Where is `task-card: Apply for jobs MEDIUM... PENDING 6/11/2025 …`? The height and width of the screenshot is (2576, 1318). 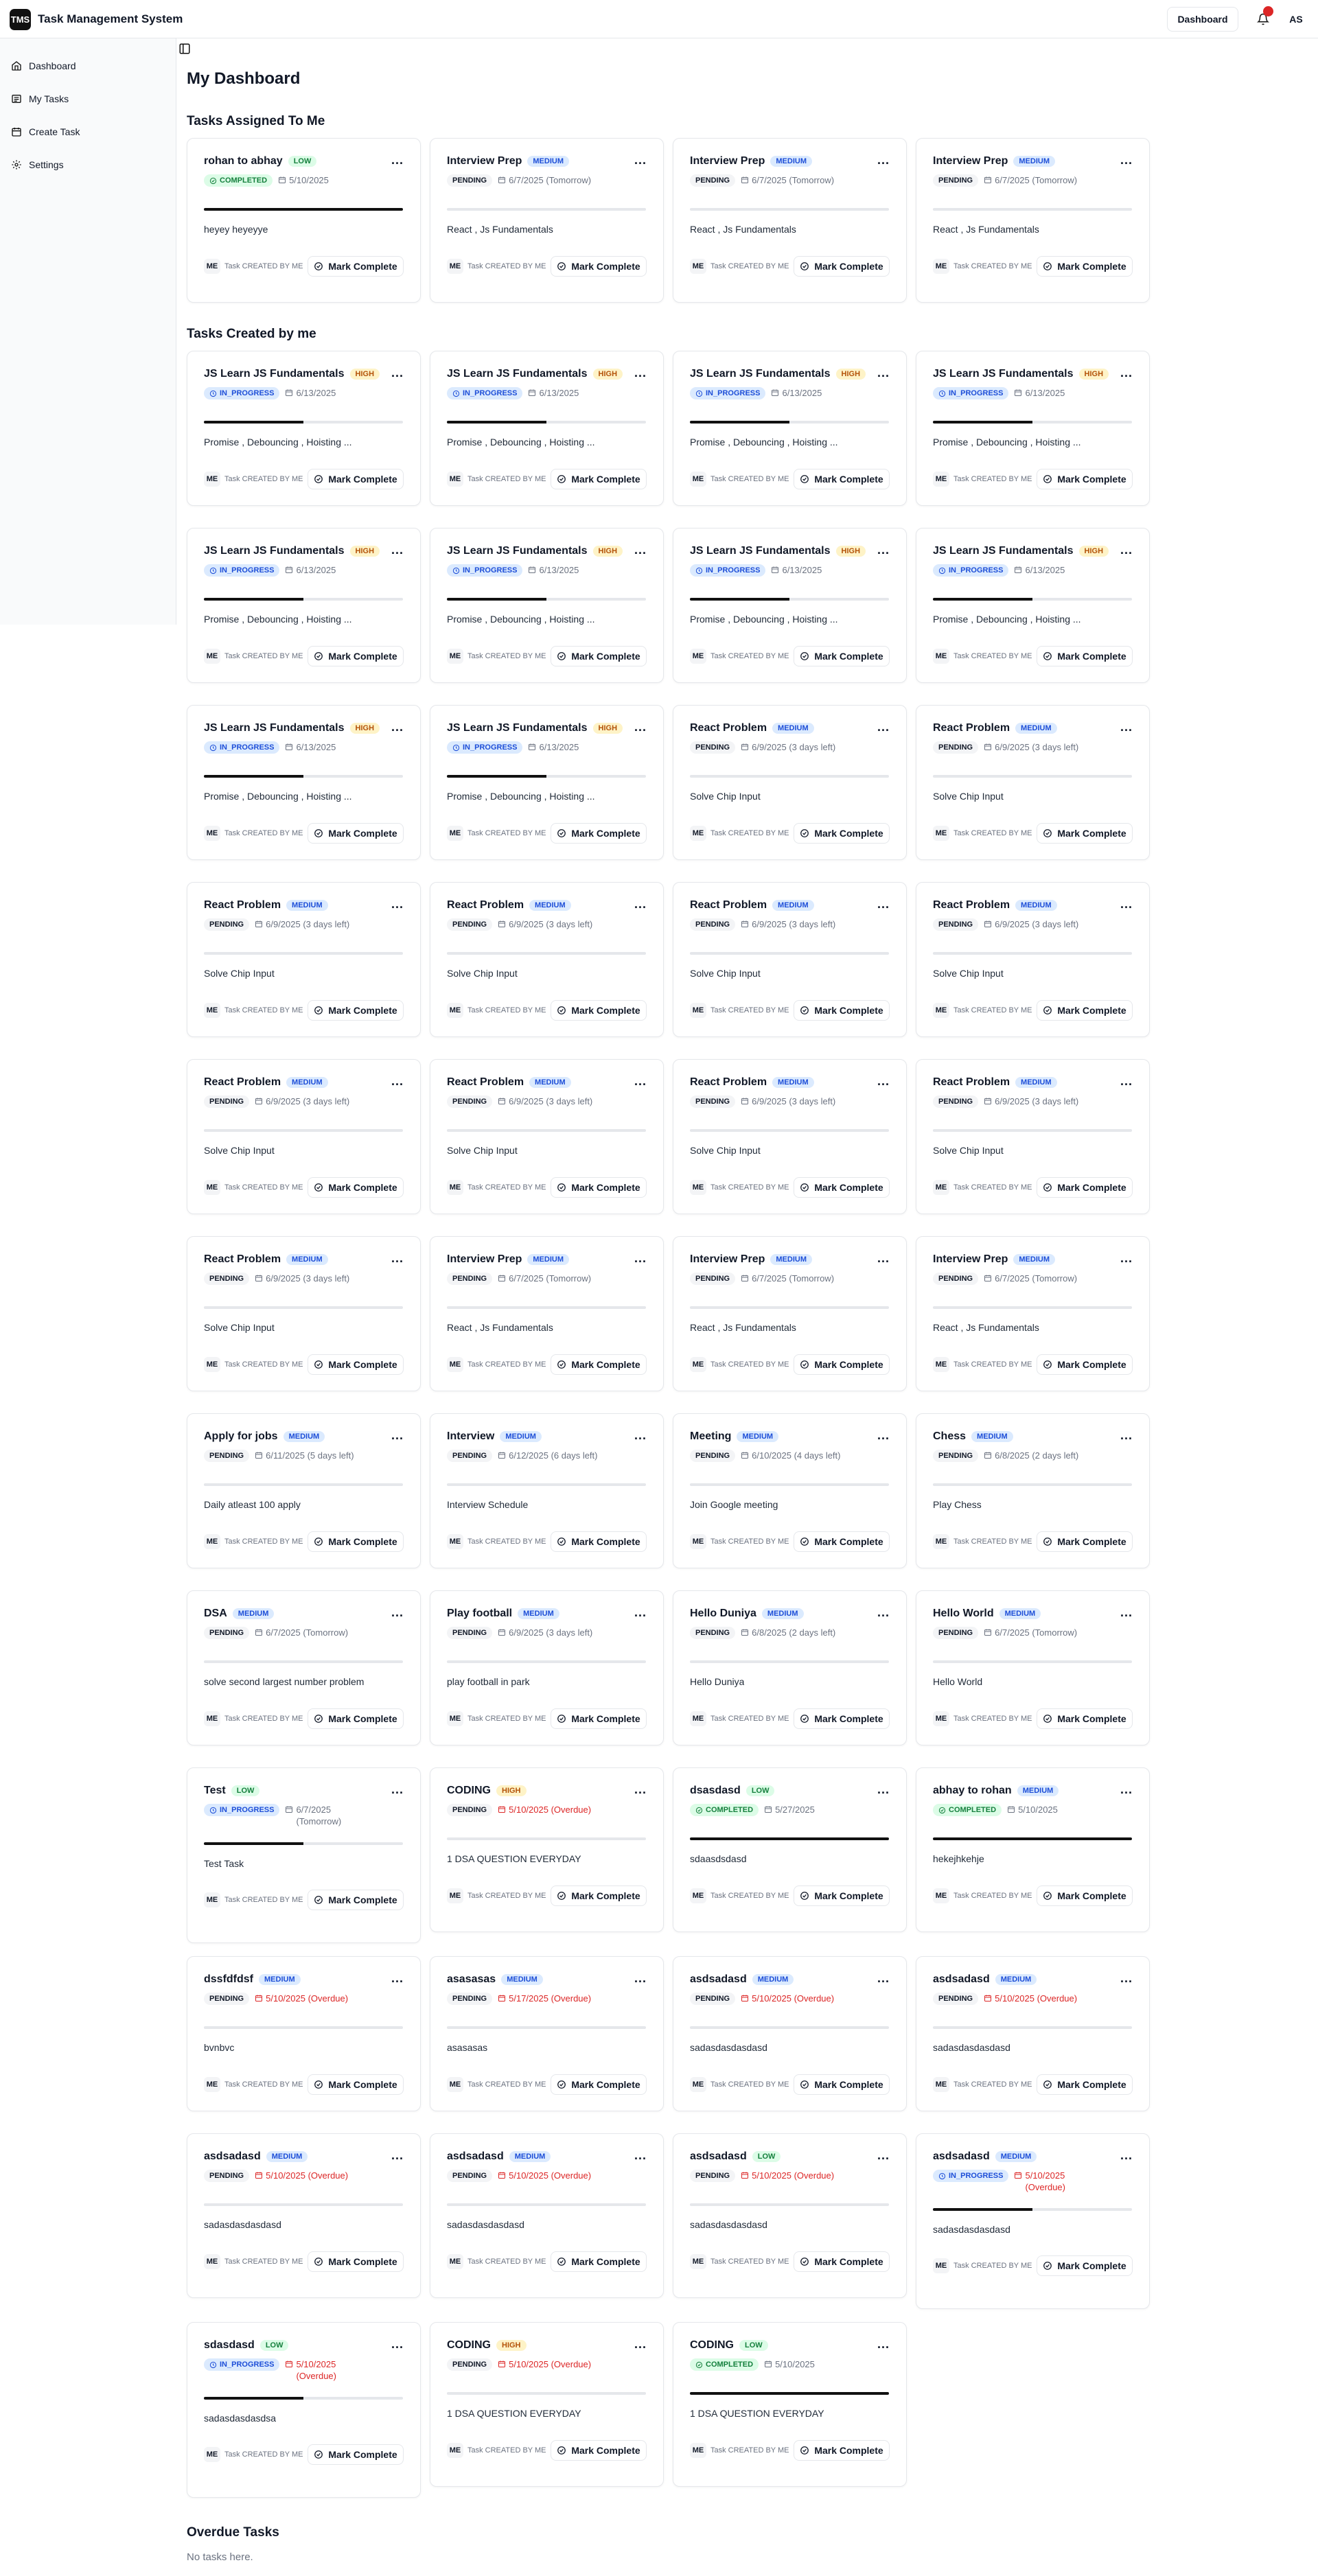 task-card: Apply for jobs MEDIUM... PENDING 6/11/2025 … is located at coordinates (304, 1490).